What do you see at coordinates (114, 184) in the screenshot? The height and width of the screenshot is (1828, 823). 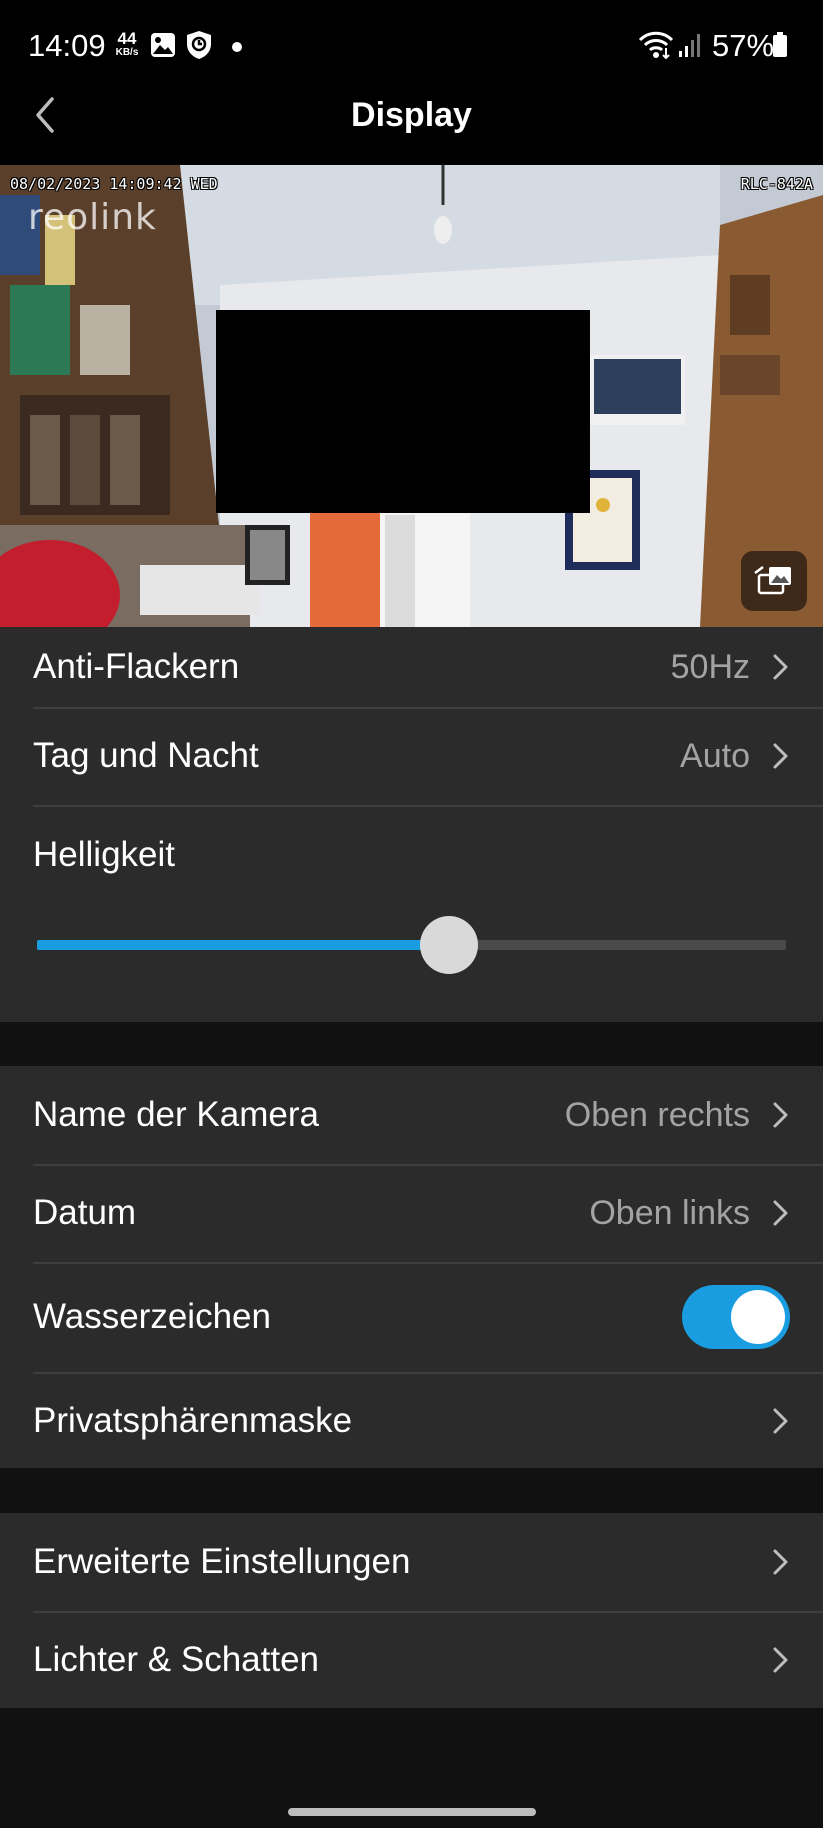 I see `osd-datetime: 08/02/2023 14:09:42 WED` at bounding box center [114, 184].